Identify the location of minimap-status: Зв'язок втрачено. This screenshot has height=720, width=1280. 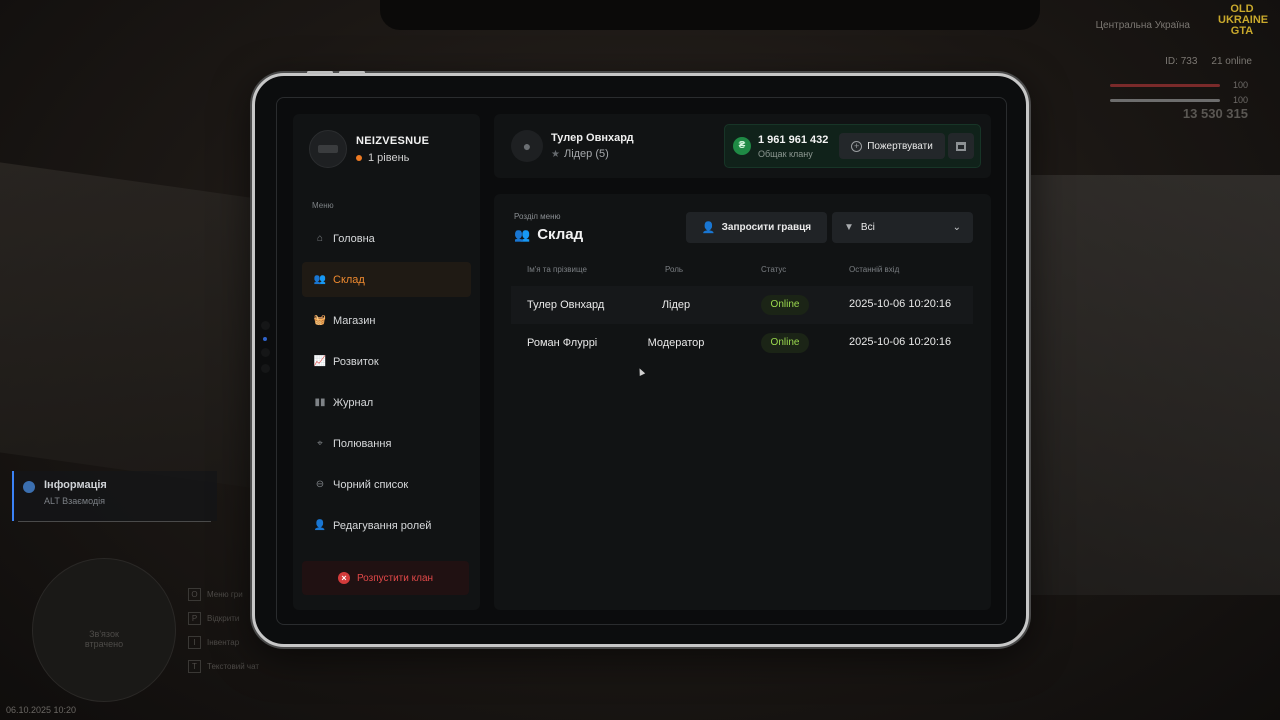
(104, 639).